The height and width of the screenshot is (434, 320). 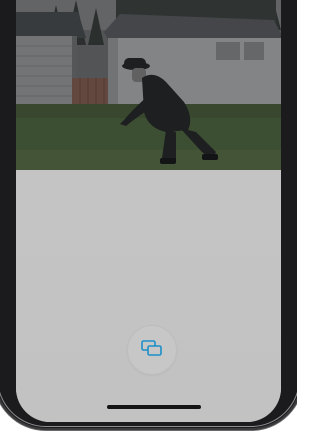 I want to click on screen-mirror-button, so click(x=152, y=350).